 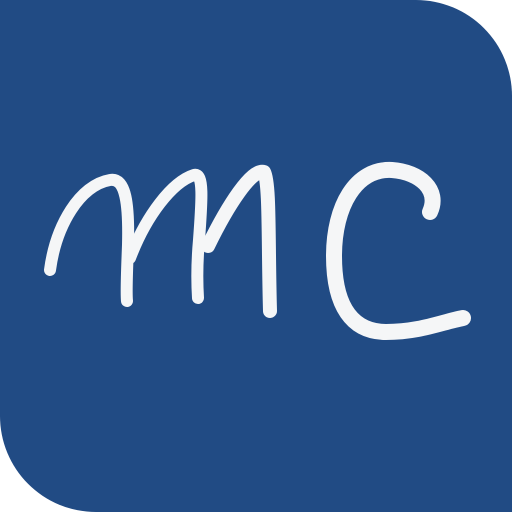 I want to click on m-first-stroke, so click(x=89, y=240).